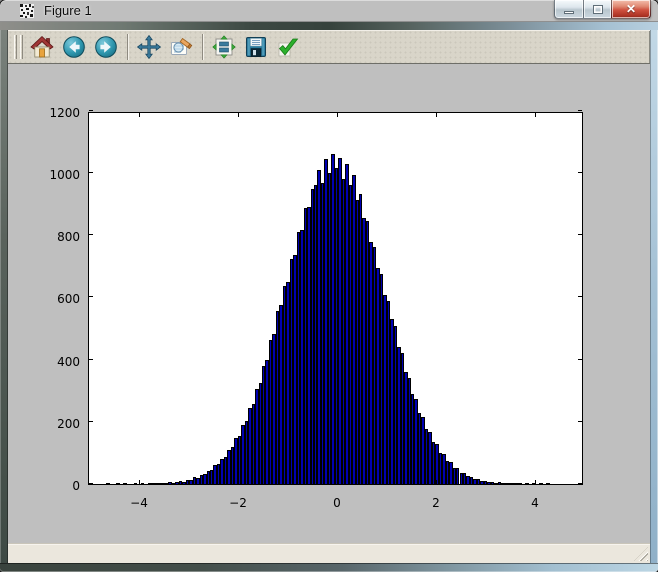  I want to click on home-icon, so click(42, 46).